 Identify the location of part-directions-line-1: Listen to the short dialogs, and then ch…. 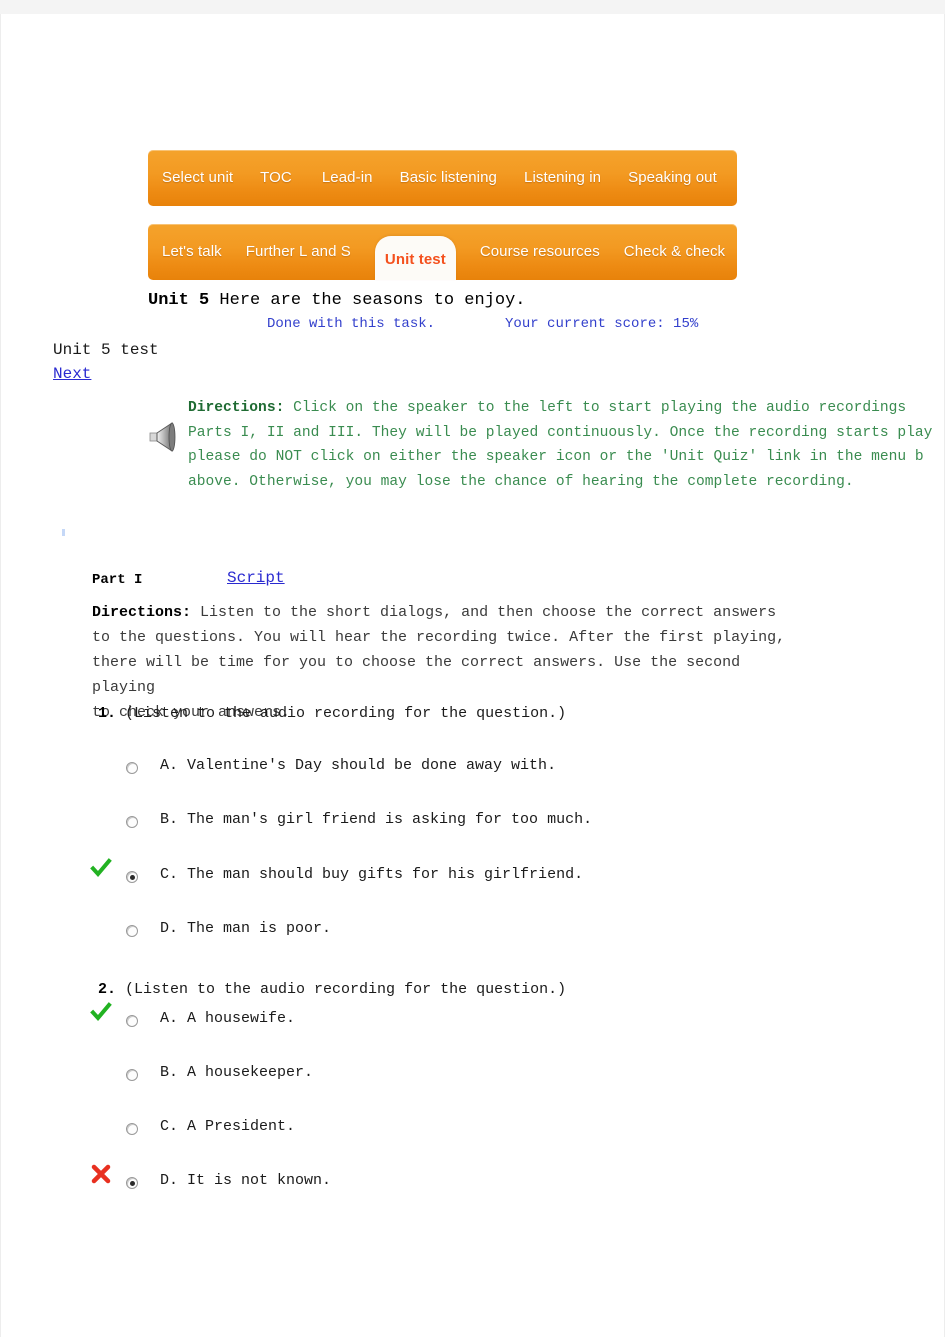
(484, 612).